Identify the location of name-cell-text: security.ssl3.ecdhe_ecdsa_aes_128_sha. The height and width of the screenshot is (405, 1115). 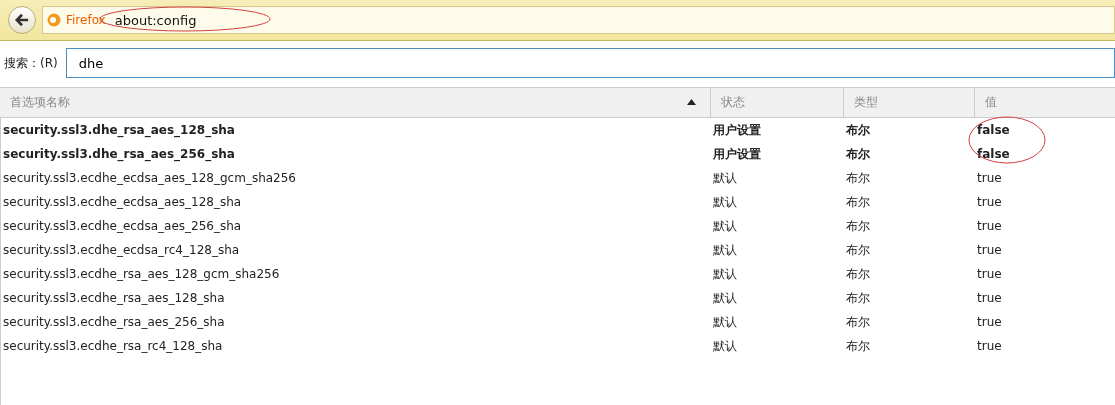
(122, 202).